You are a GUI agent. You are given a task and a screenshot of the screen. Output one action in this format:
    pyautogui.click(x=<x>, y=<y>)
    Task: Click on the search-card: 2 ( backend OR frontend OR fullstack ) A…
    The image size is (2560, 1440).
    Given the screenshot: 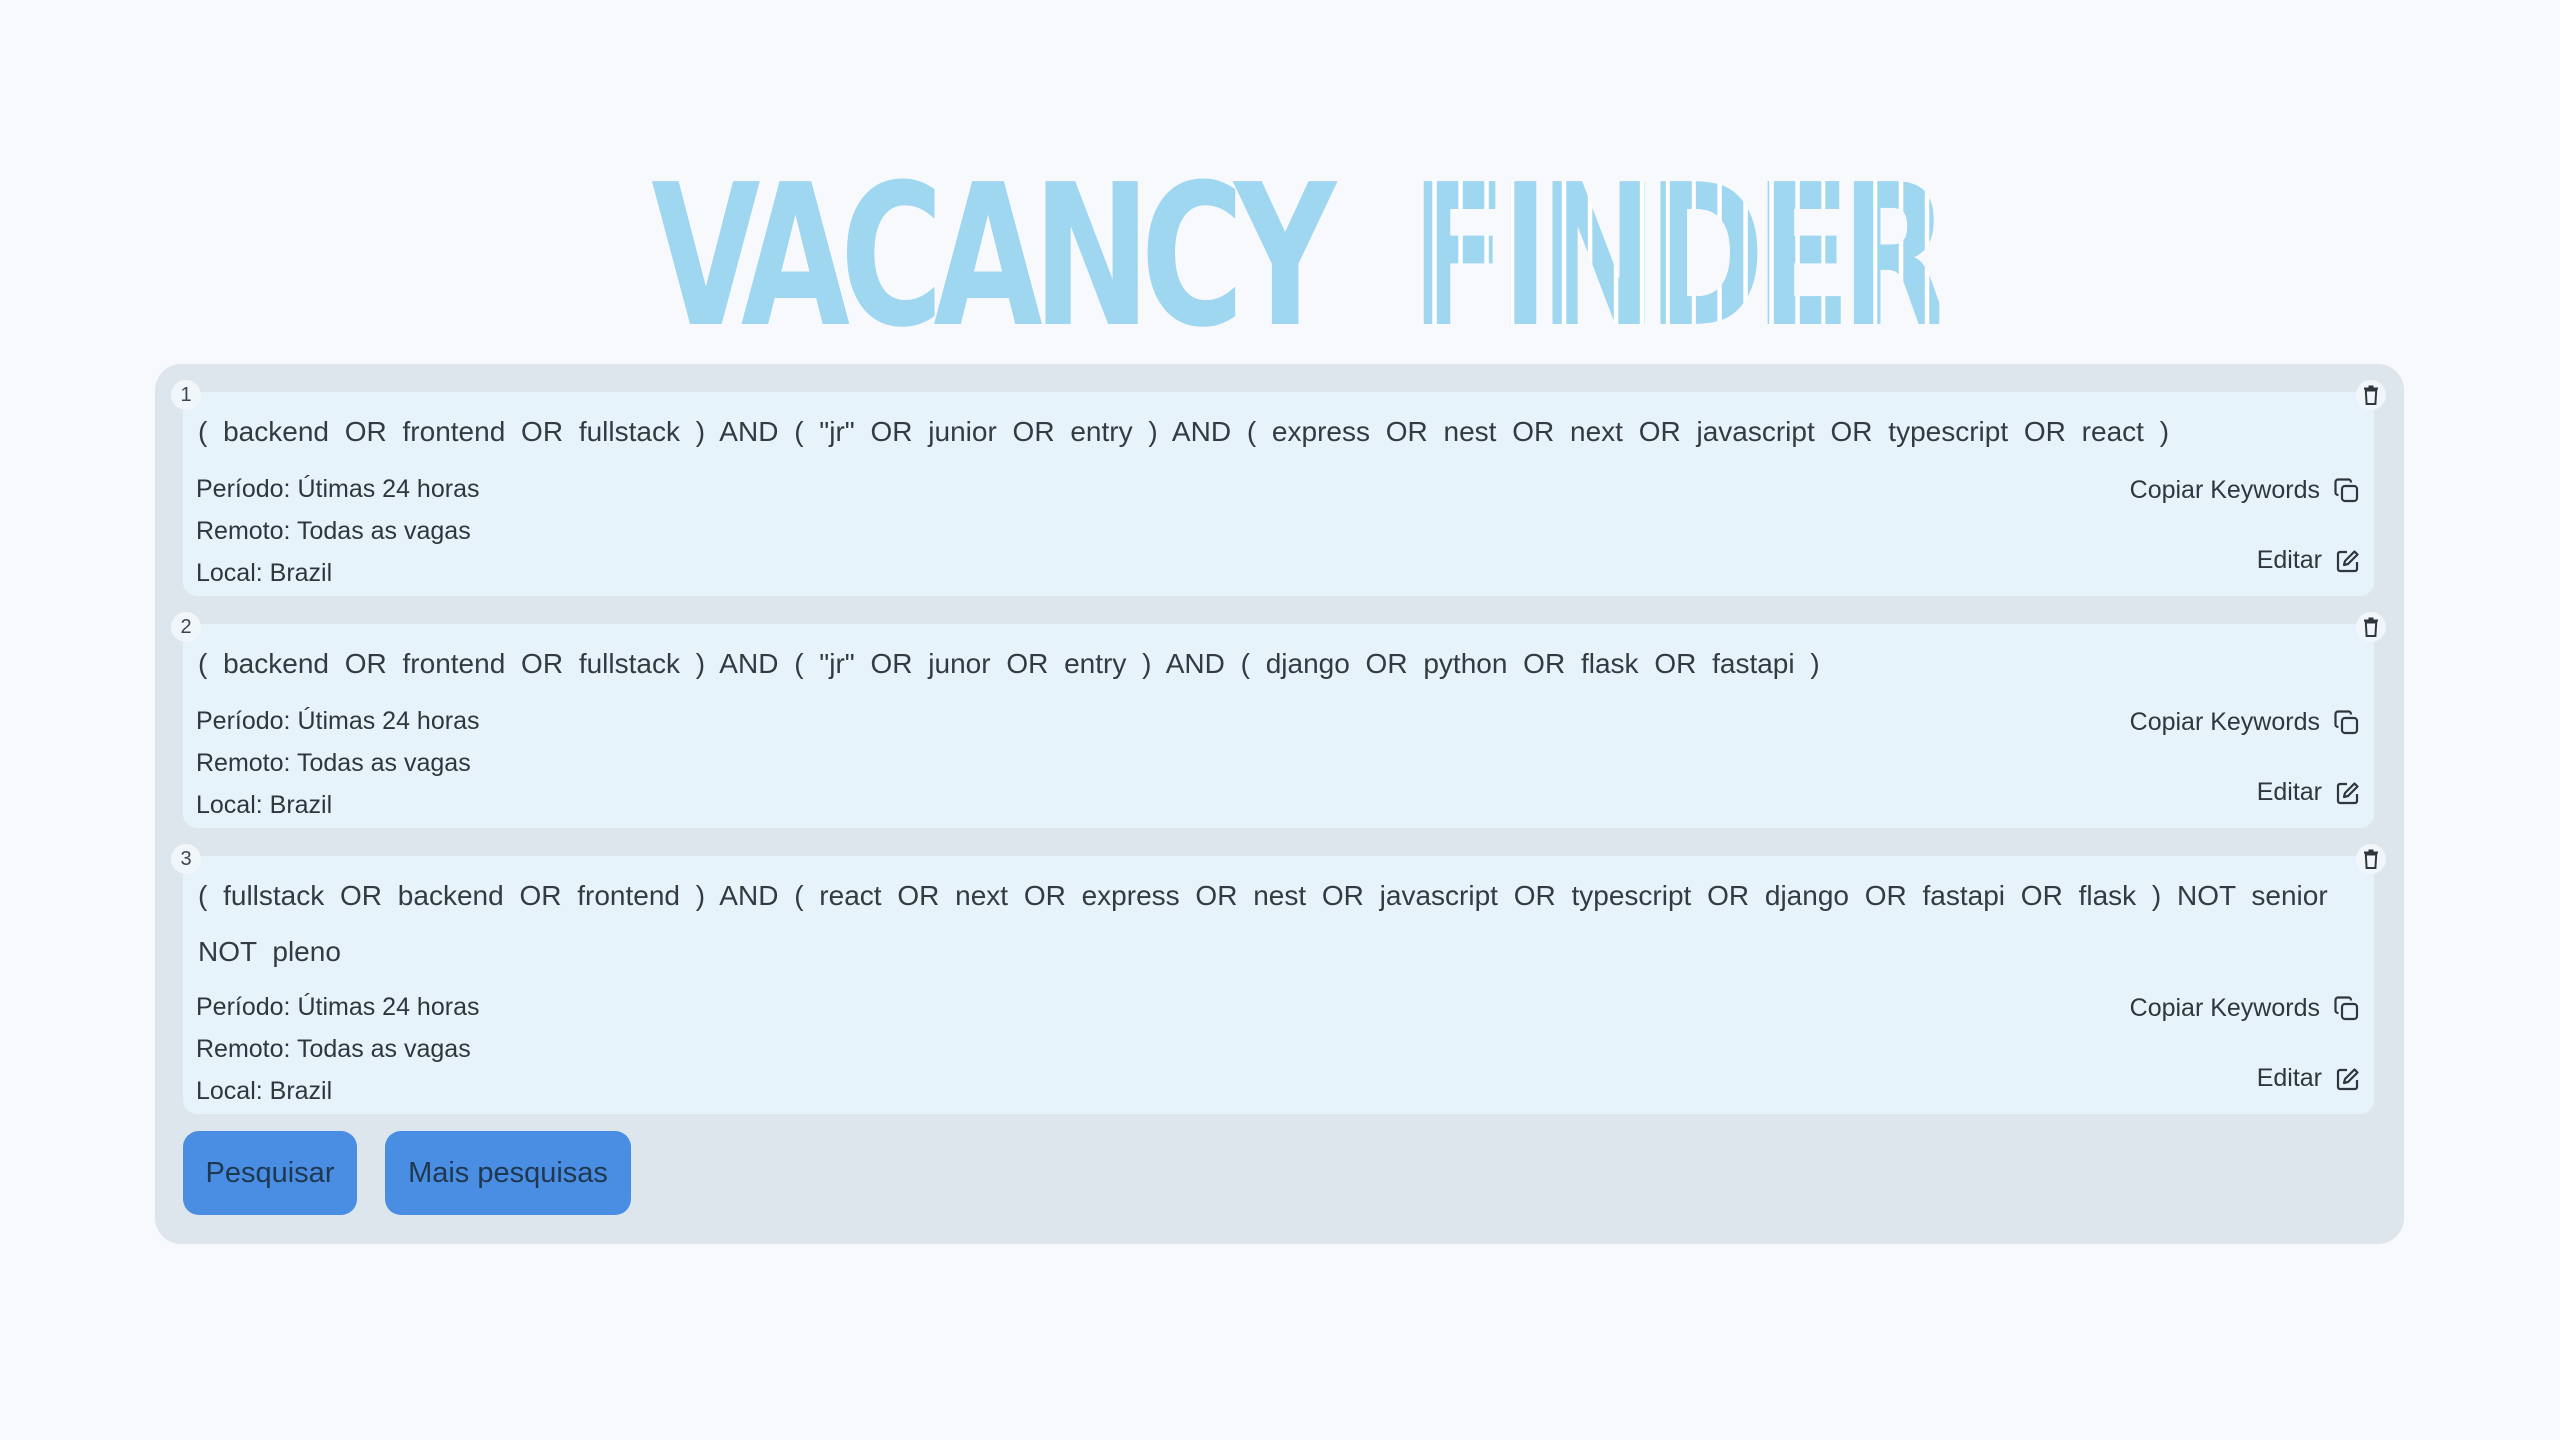 What is the action you would take?
    pyautogui.click(x=1278, y=720)
    